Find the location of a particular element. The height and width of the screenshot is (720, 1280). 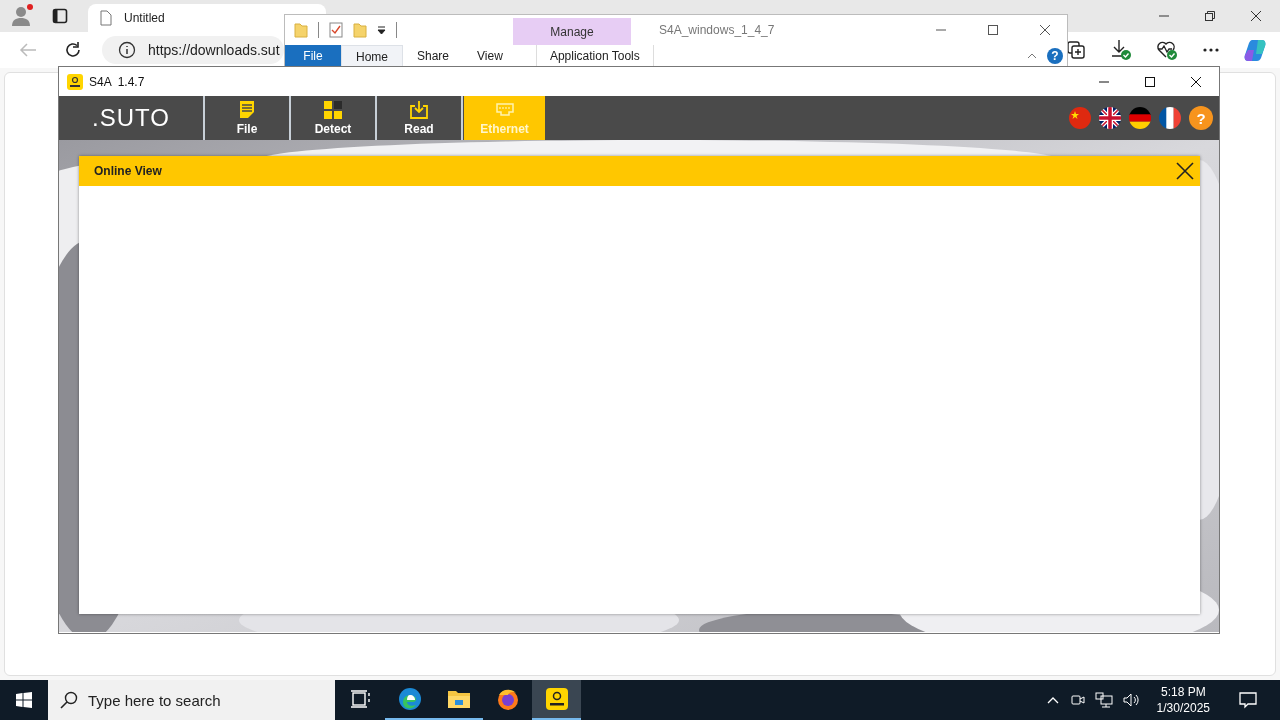

address-bar: https://downloads.sut is located at coordinates (193, 50).